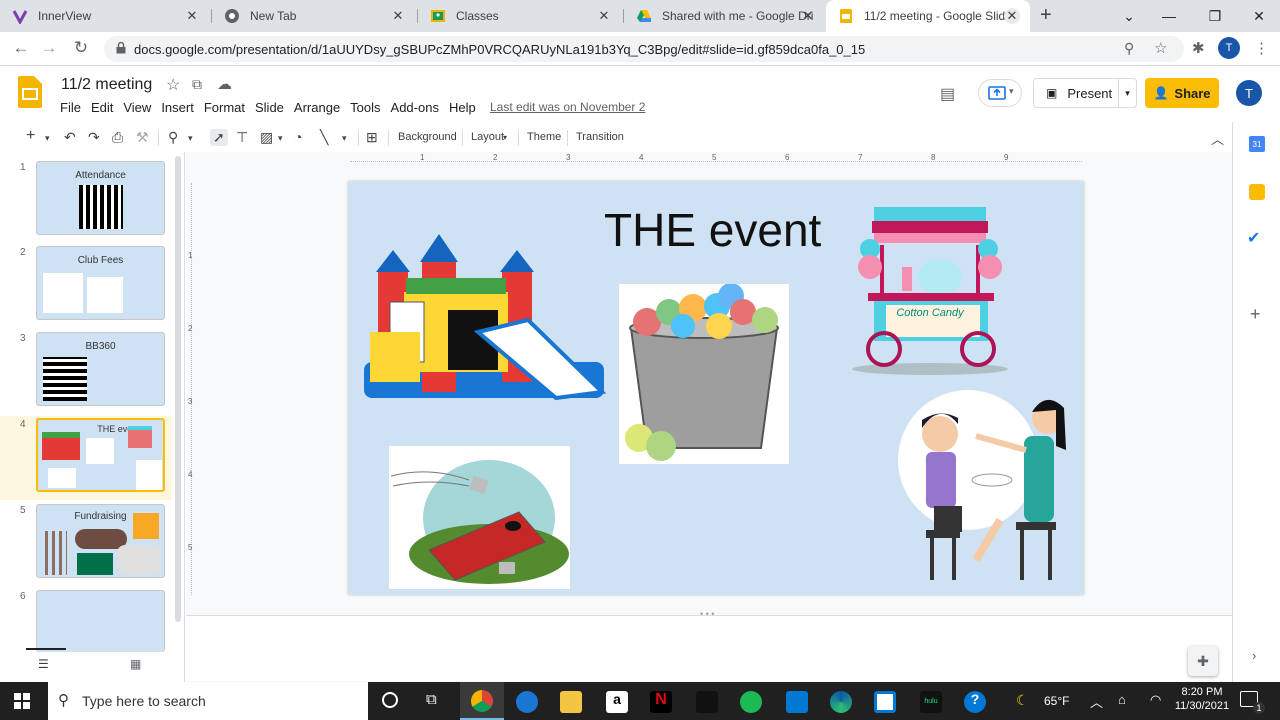 The image size is (1280, 720). I want to click on spotify-icon, so click(751, 702).